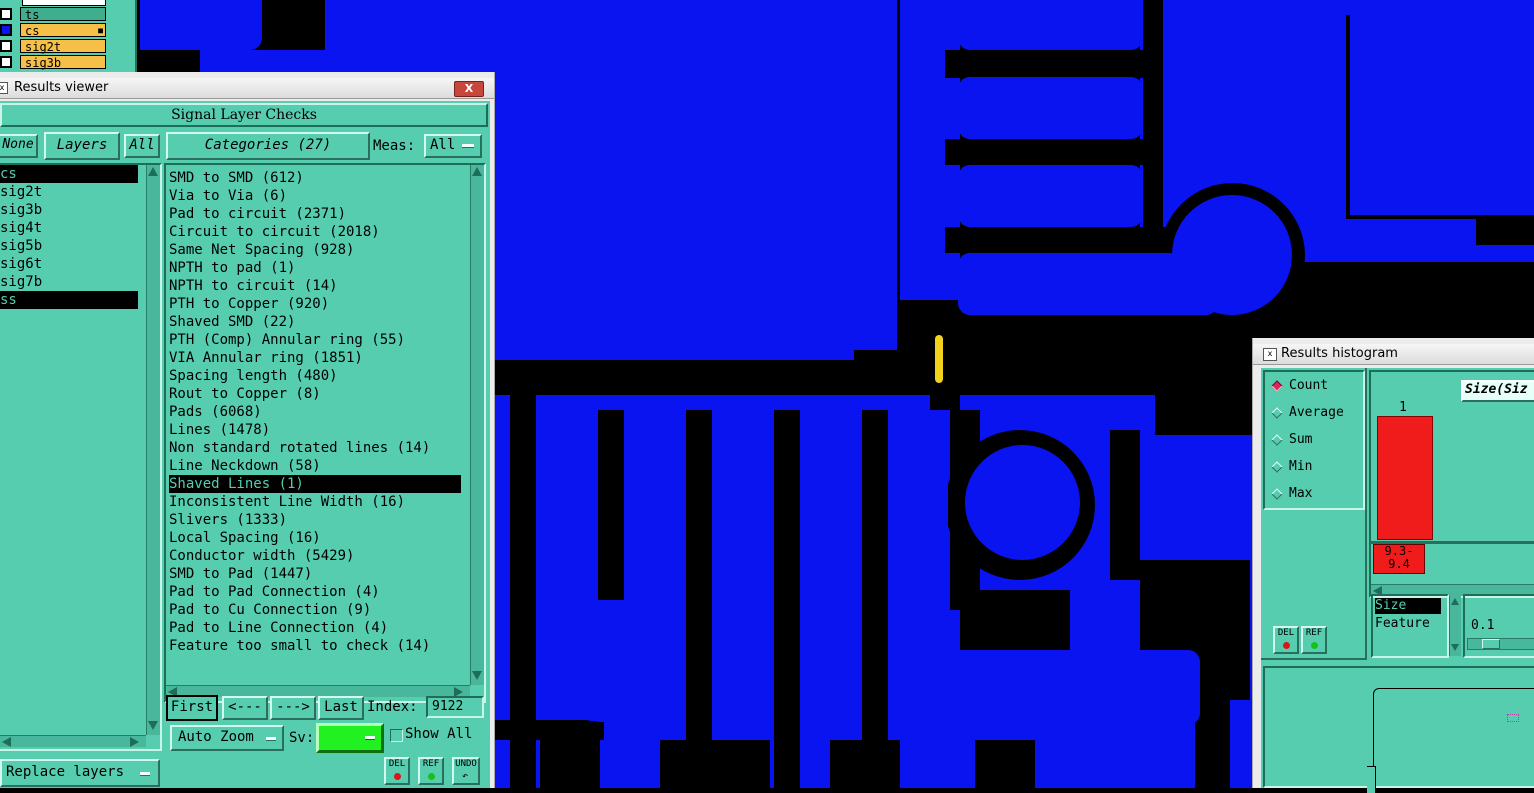  Describe the element at coordinates (315, 448) in the screenshot. I see `category-item: Non standard rotated lines (14)` at that location.